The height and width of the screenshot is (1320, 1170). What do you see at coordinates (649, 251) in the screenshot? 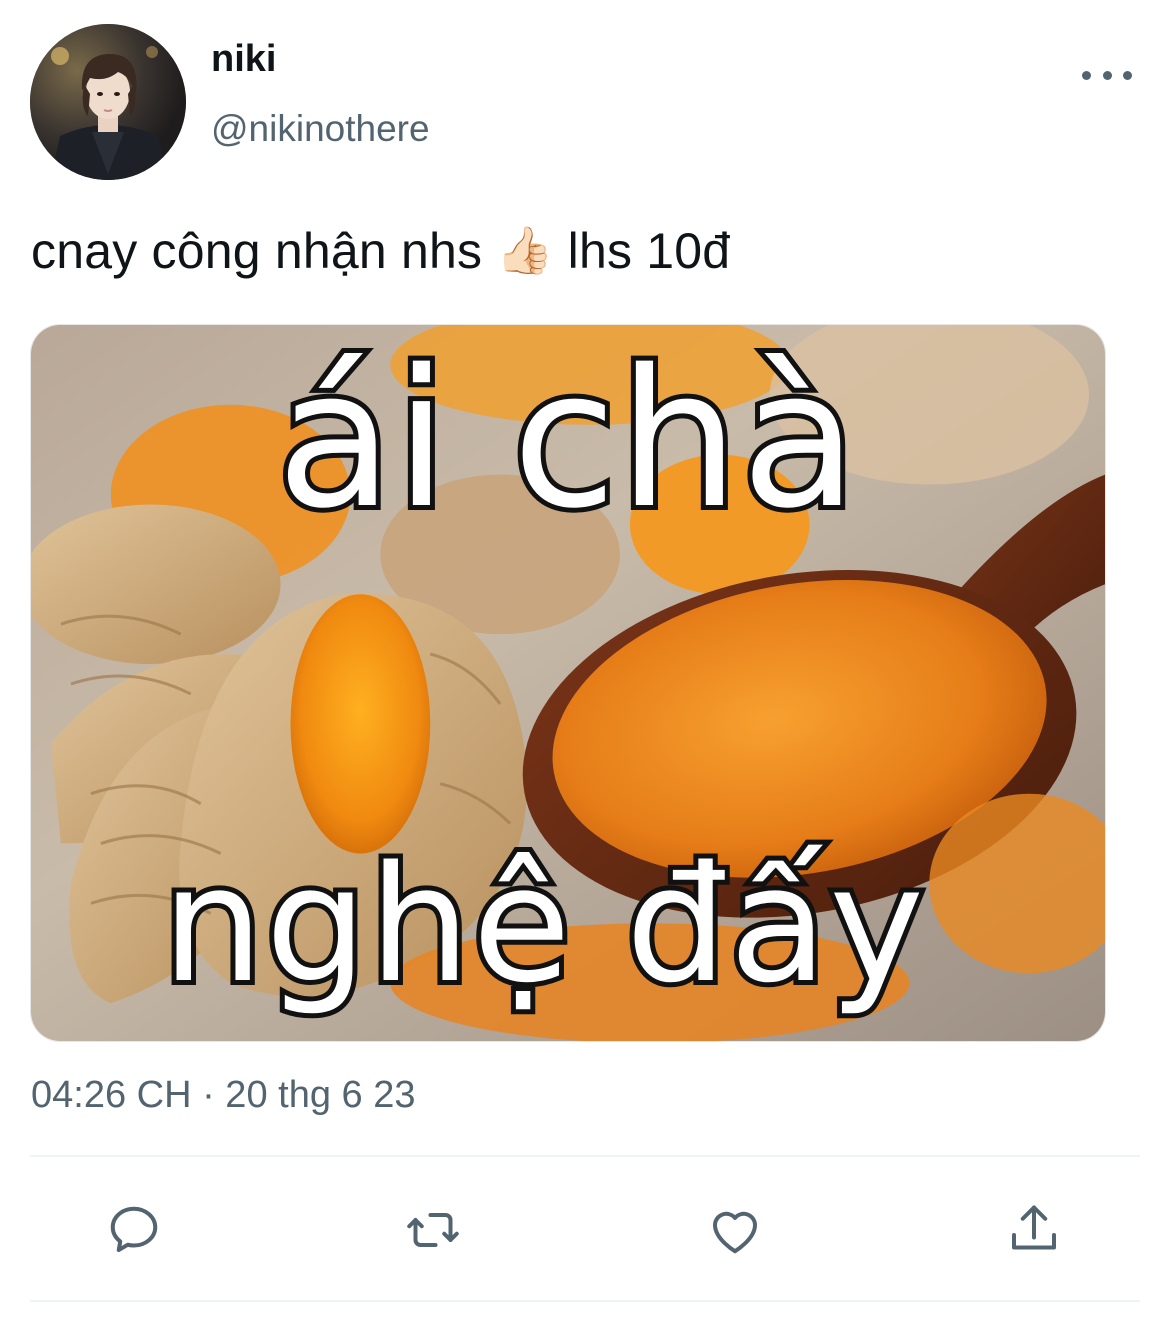
I see `tweet-text-part-2: lhs 10đ` at bounding box center [649, 251].